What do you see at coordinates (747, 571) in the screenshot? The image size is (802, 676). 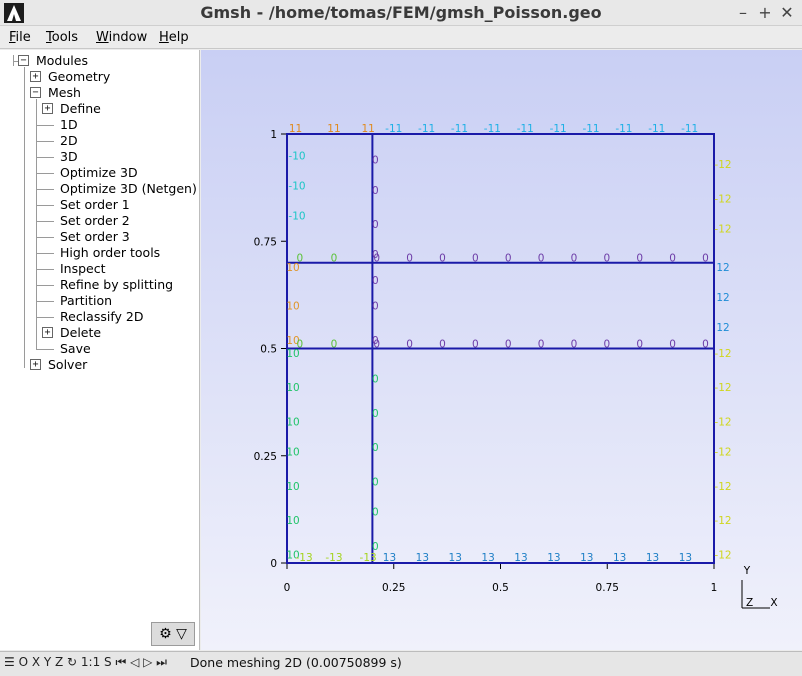 I see `triad-y-label: Y` at bounding box center [747, 571].